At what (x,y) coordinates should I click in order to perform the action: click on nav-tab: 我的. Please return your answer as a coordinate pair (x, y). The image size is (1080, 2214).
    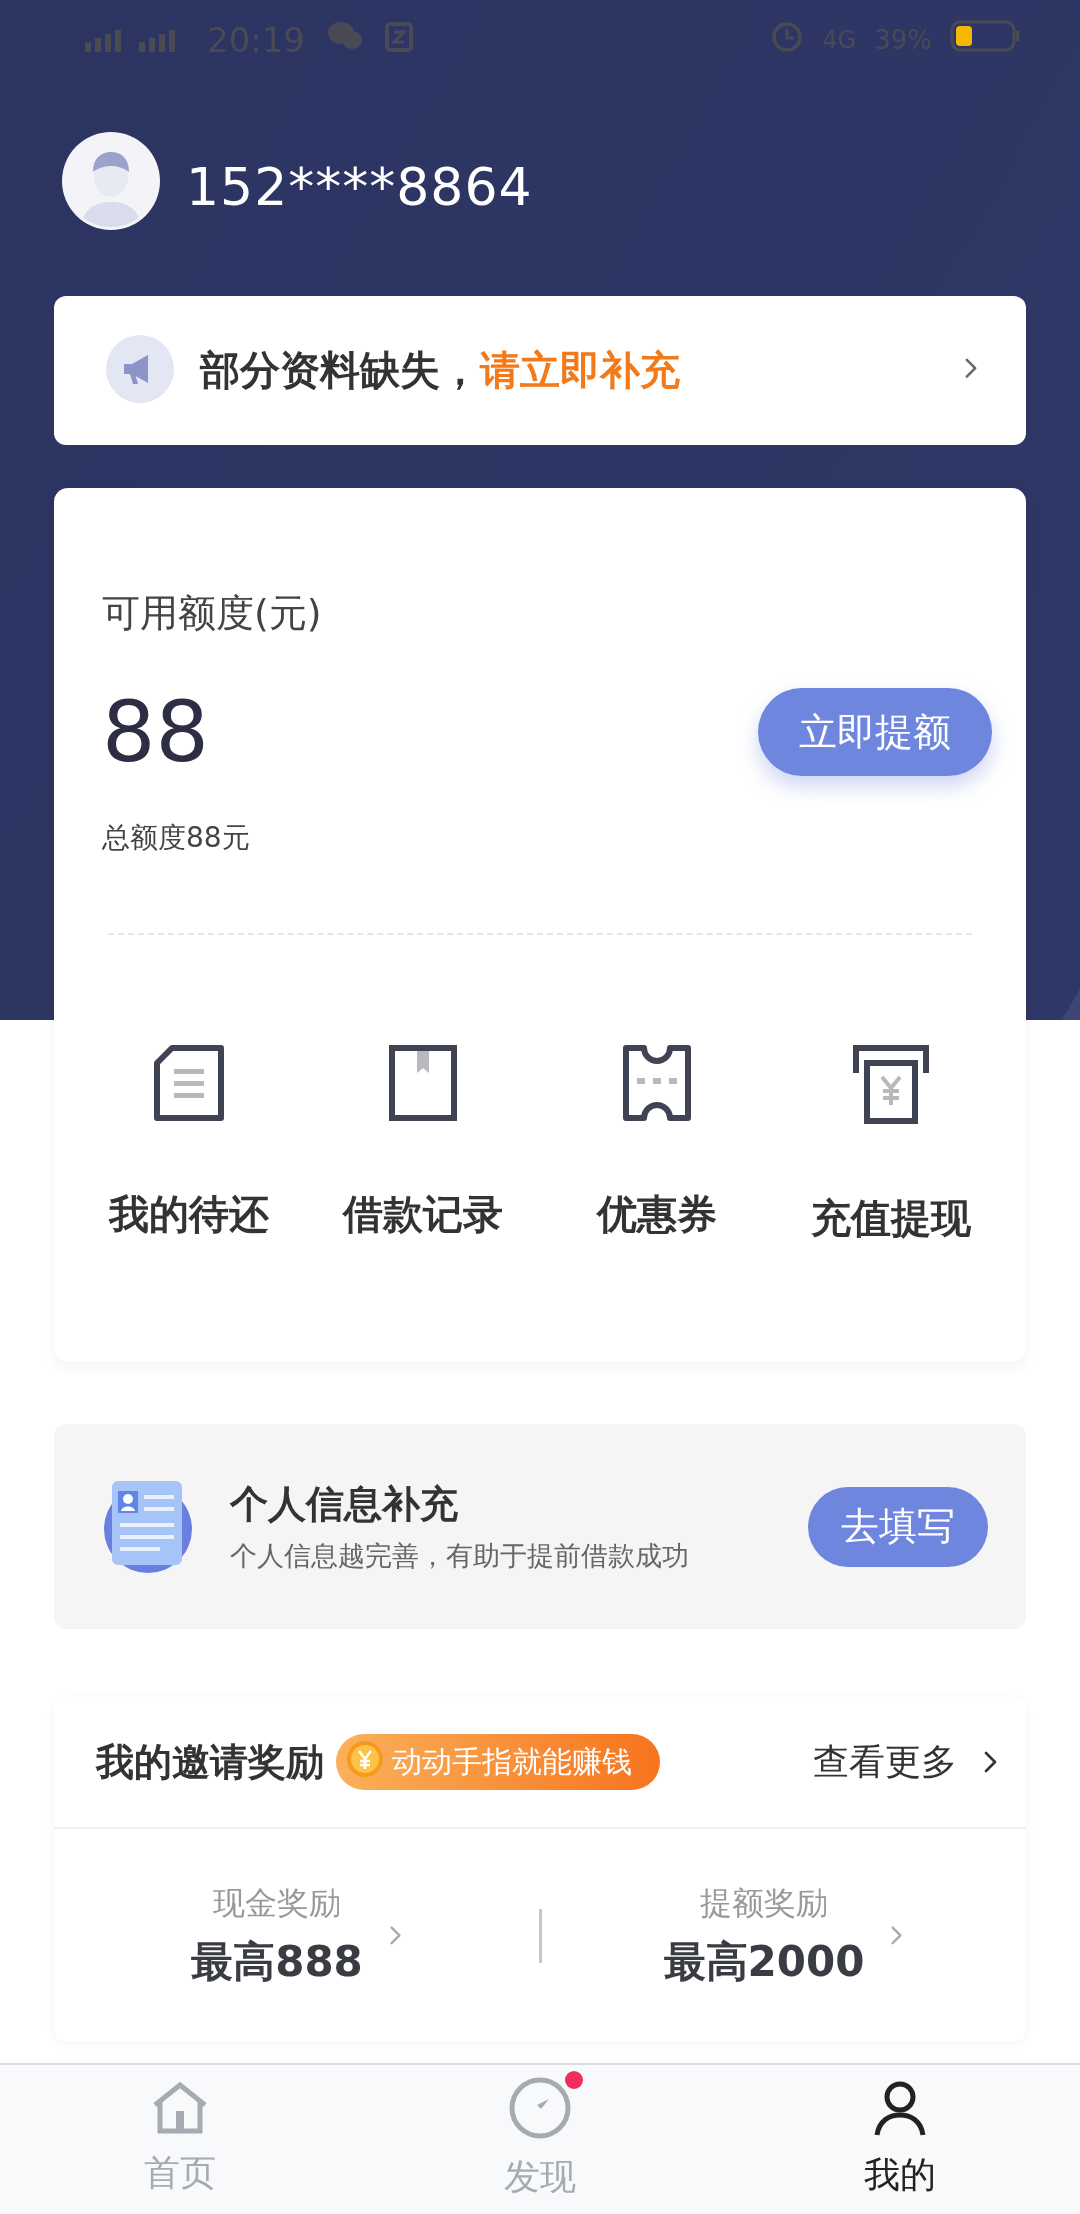
    Looking at the image, I should click on (900, 2139).